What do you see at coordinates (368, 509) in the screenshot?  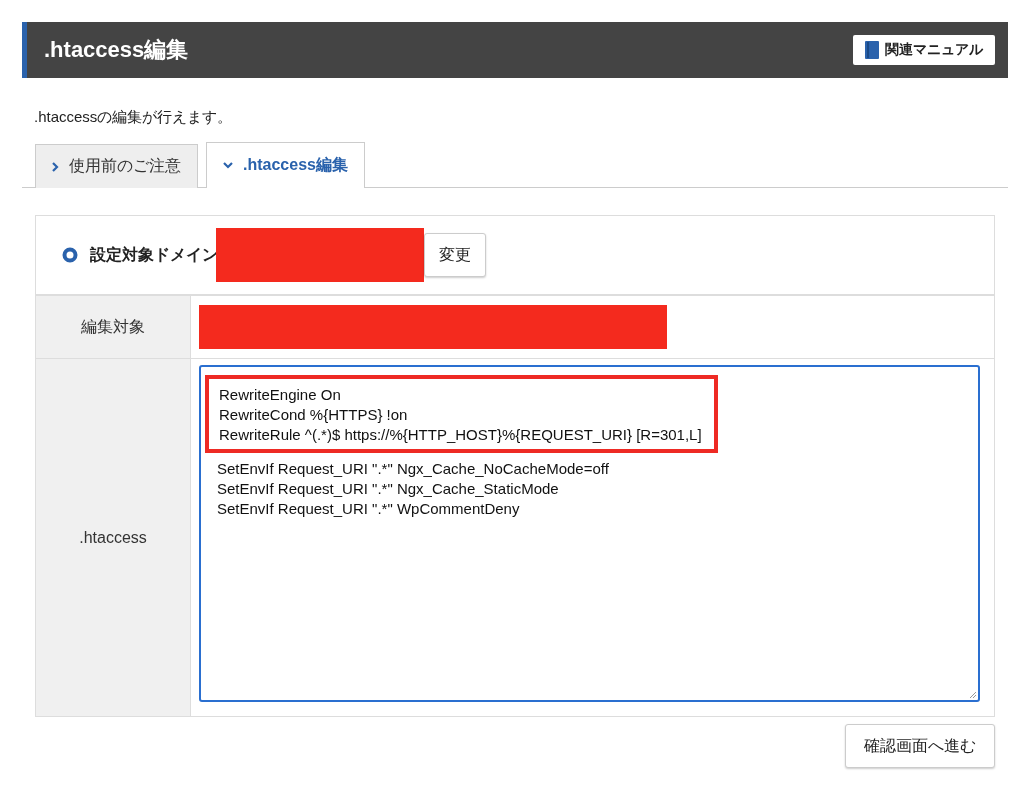 I see `code-line: SetEnvIf Request_URI ".*" WpCommentDeny` at bounding box center [368, 509].